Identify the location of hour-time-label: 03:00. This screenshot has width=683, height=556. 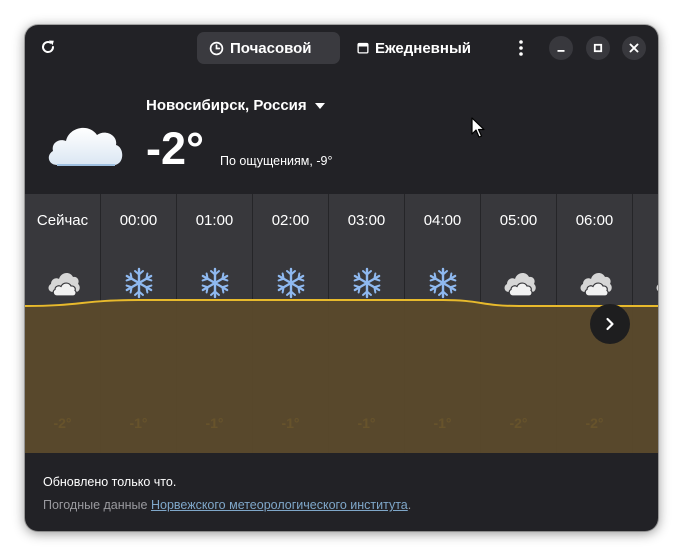
(366, 220).